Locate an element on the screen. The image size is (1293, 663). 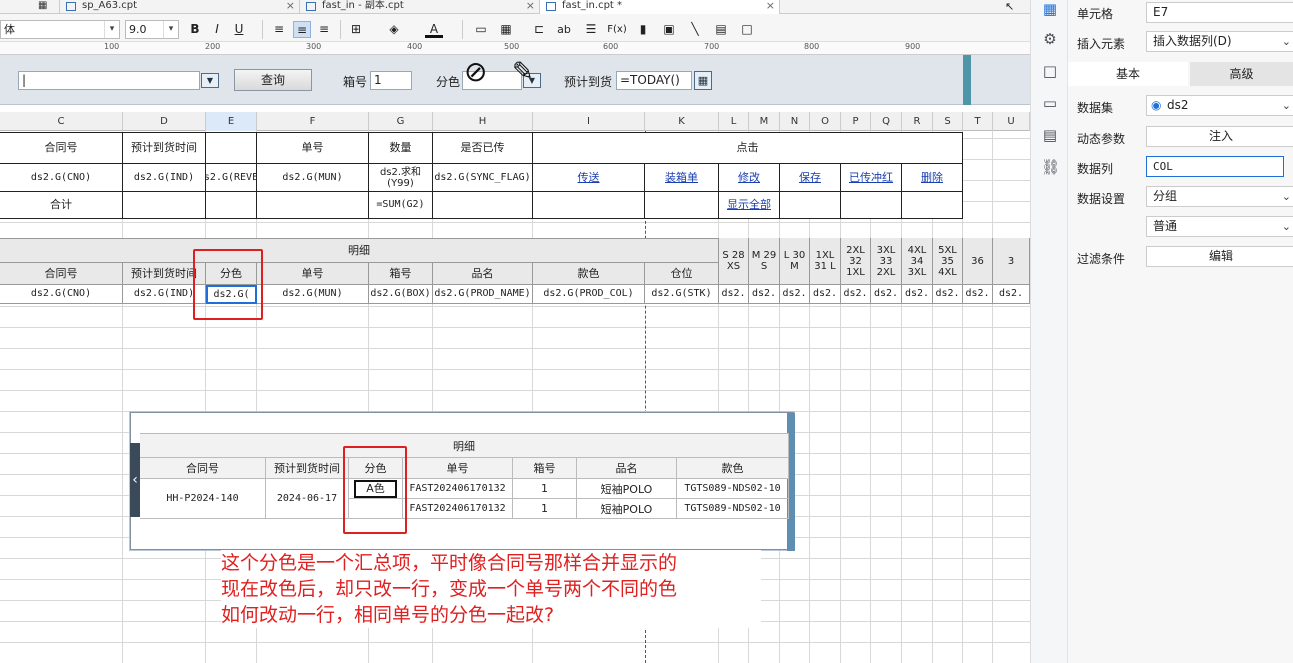
size-header: 1XL 31 L is located at coordinates (825, 261).